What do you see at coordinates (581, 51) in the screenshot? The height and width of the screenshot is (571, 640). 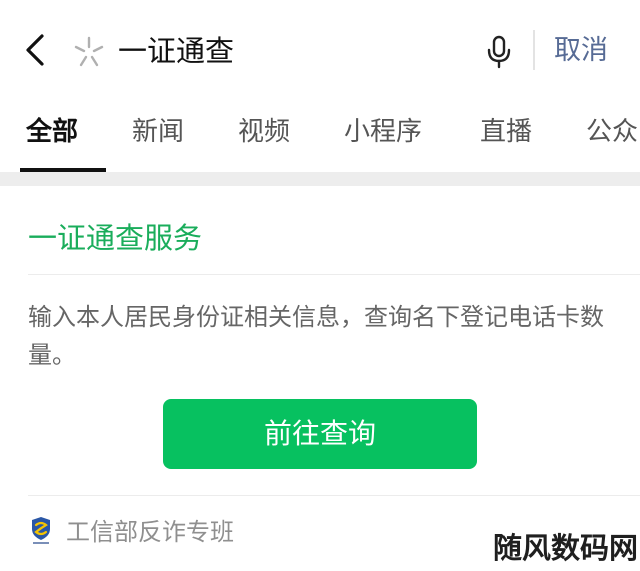 I see `cancel-button: 取消` at bounding box center [581, 51].